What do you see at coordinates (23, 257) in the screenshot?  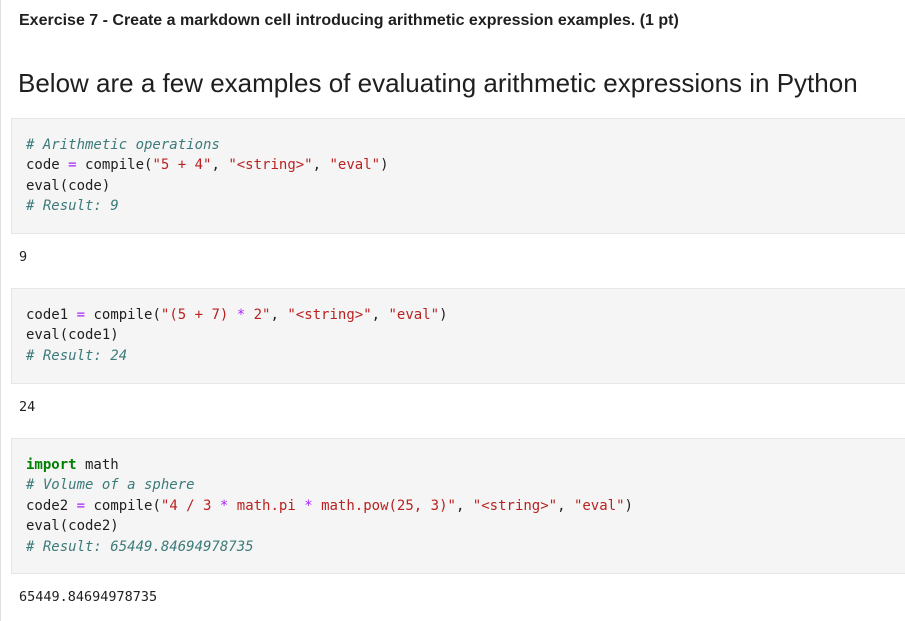 I see `cell-output-1: 9` at bounding box center [23, 257].